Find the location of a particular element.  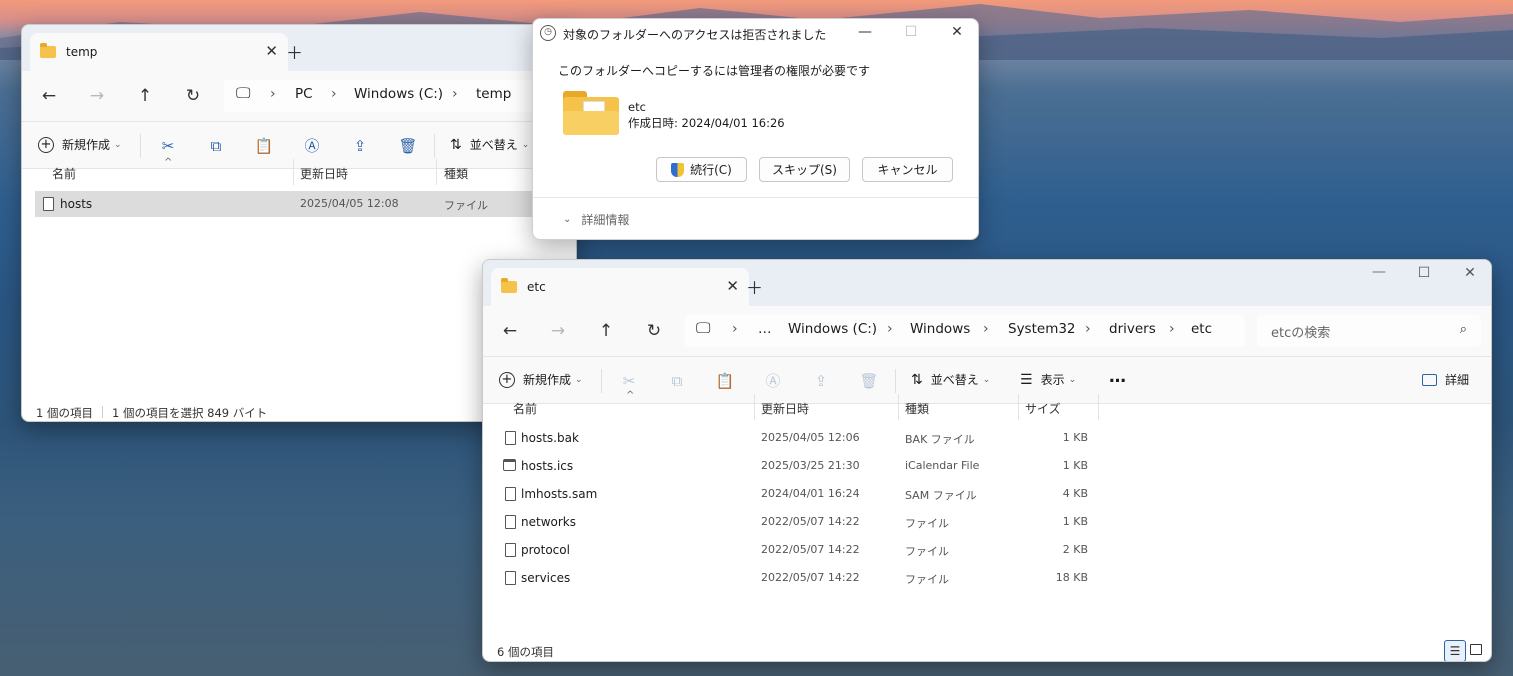

file-row: protocol 2022/05/07 14:22 ファイル 2 KB is located at coordinates (796, 550).